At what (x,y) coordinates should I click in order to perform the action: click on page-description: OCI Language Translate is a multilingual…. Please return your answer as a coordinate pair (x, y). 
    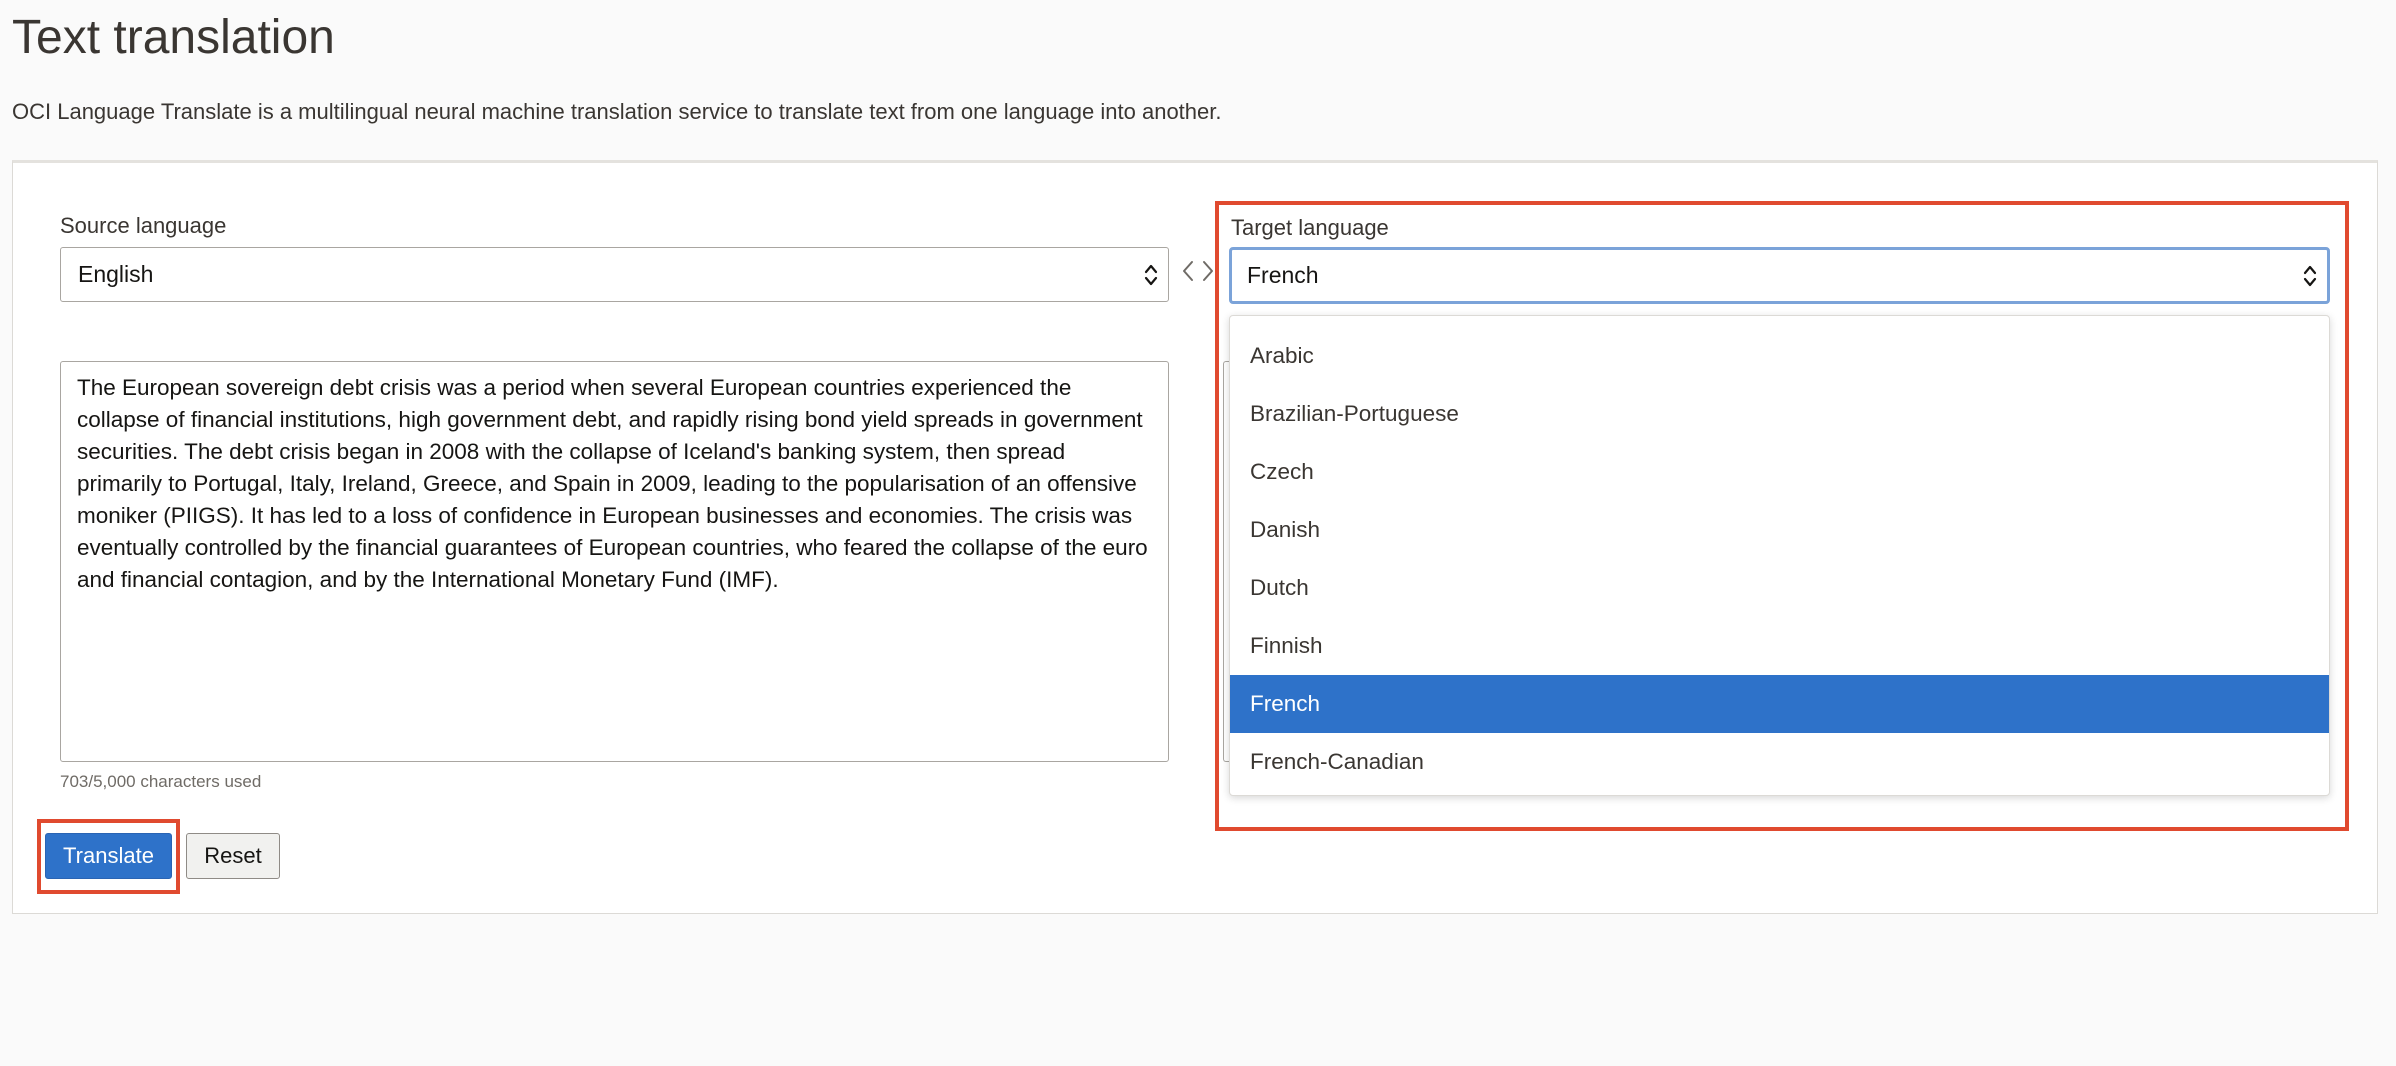
    Looking at the image, I should click on (617, 111).